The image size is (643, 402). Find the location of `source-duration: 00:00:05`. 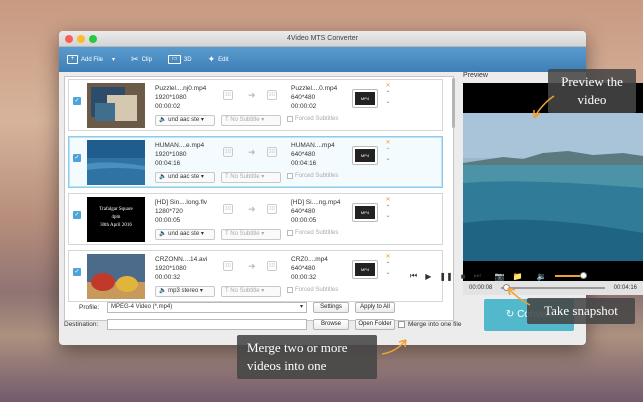

source-duration: 00:00:05 is located at coordinates (168, 220).